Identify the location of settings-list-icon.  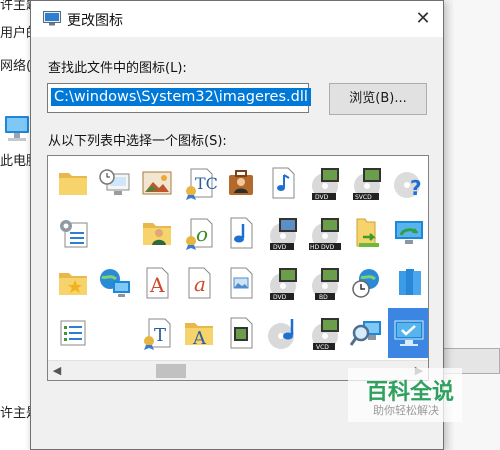
(73, 233).